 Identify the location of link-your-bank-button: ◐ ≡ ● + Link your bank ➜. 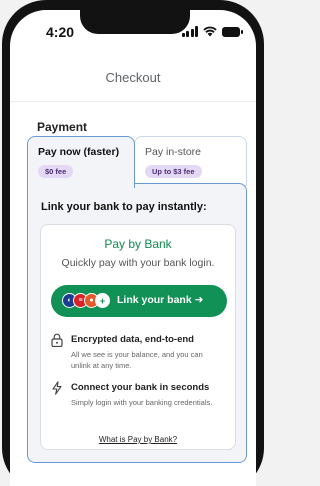
(139, 301).